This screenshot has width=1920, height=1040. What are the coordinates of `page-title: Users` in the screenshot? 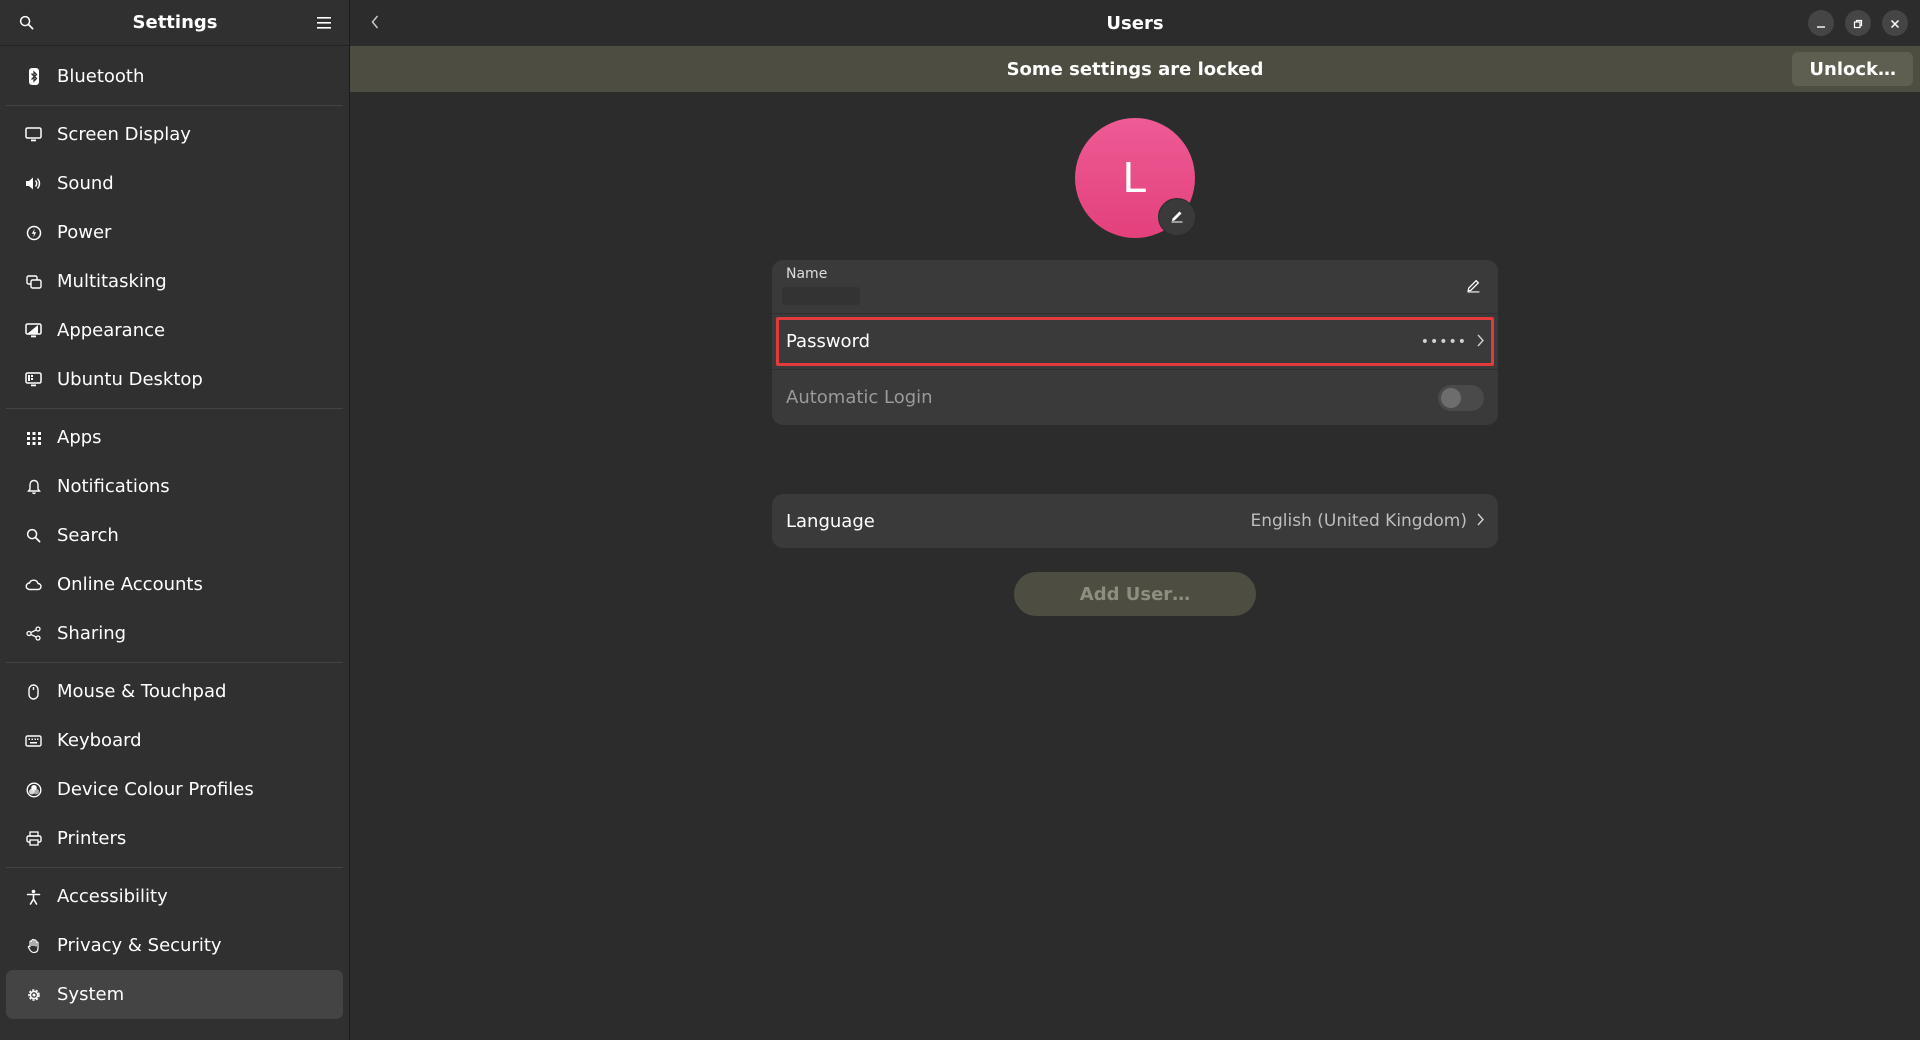 It's located at (1135, 23).